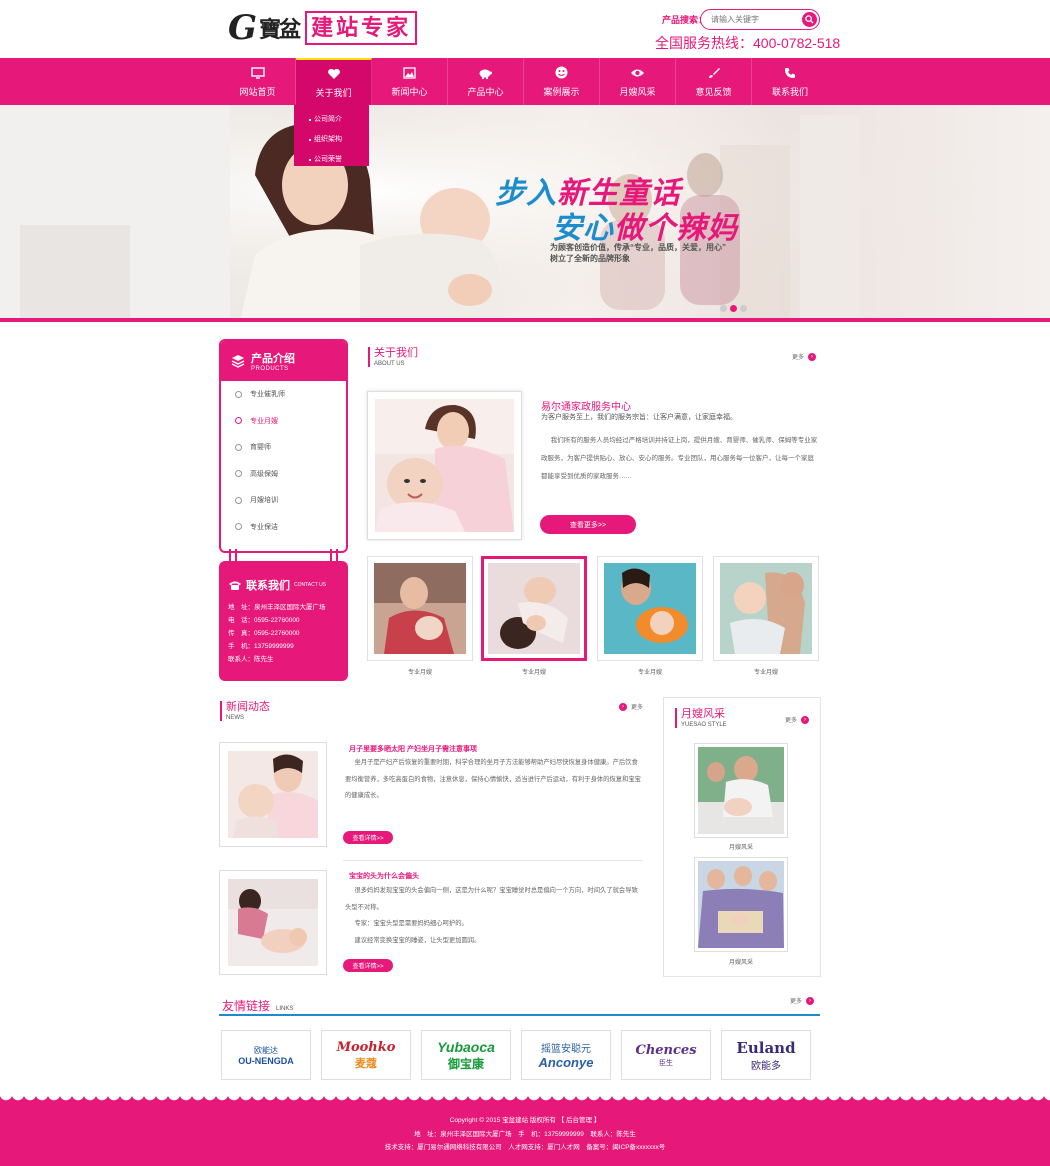 This screenshot has width=1050, height=1166. What do you see at coordinates (333, 28) in the screenshot?
I see `site-logo: G 寶盆 建站专家` at bounding box center [333, 28].